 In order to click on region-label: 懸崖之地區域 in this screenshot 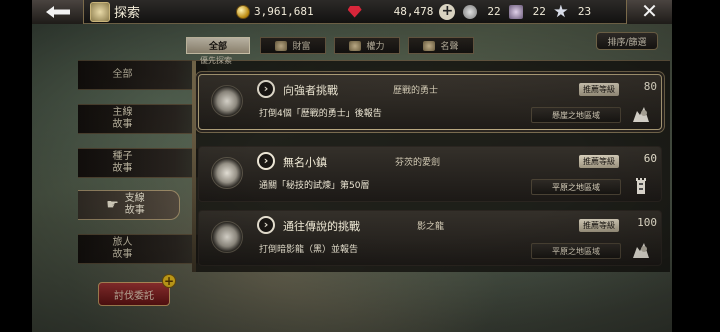, I will do `click(576, 115)`.